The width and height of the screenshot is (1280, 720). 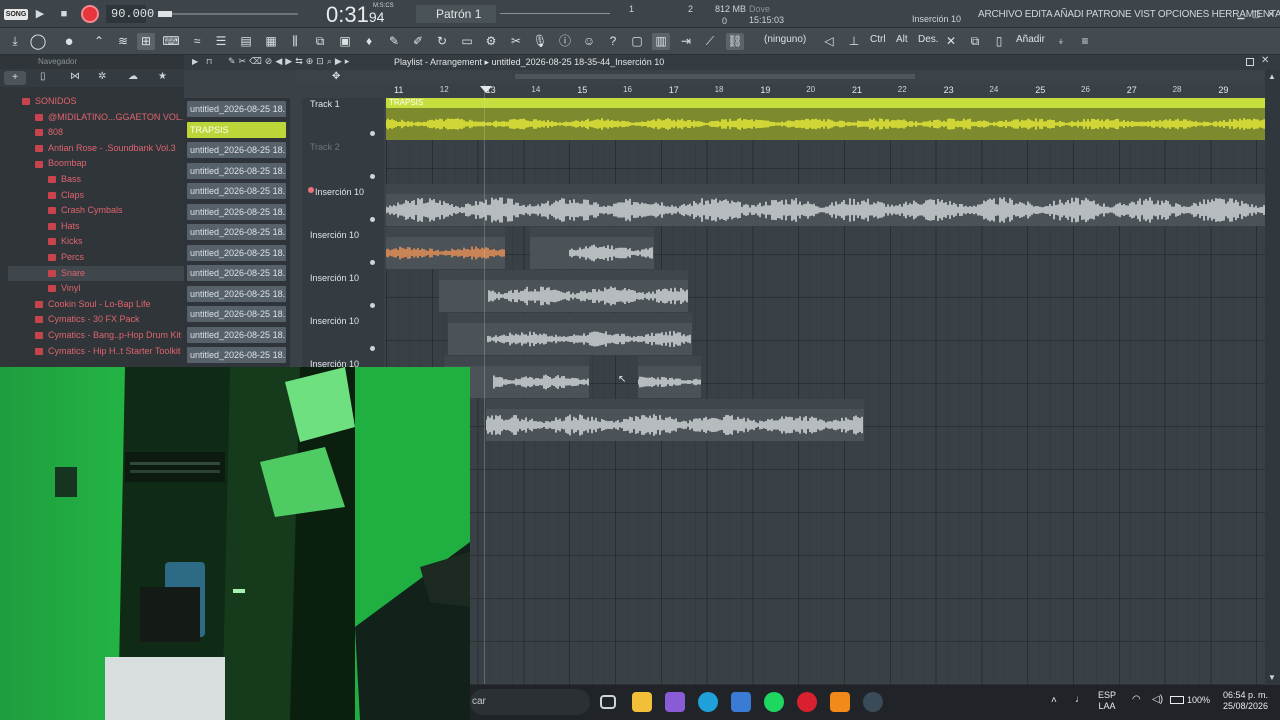 I want to click on chat-icon: ☺, so click(x=589, y=41).